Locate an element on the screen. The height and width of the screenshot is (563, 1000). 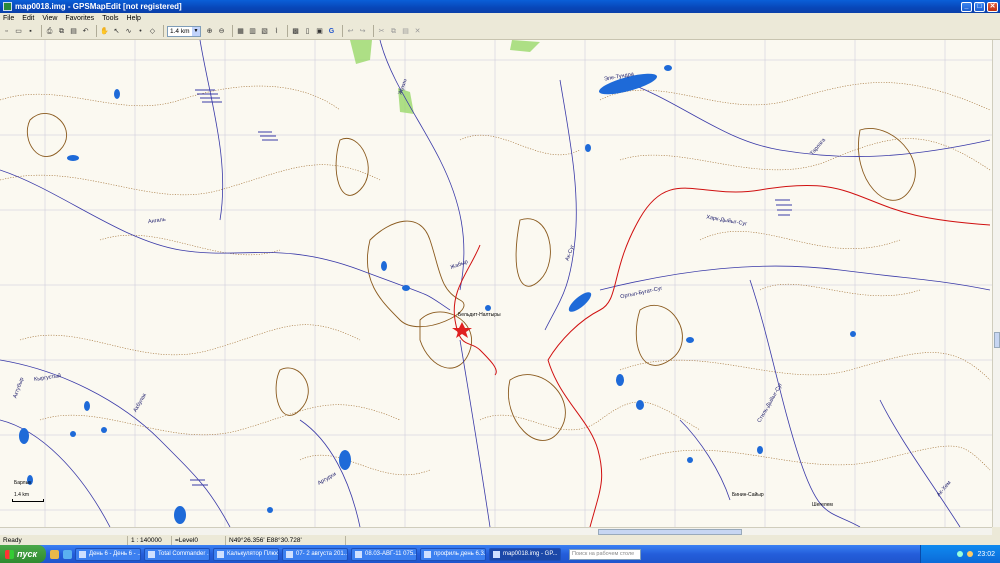
google-icon: G is located at coordinates (331, 31).